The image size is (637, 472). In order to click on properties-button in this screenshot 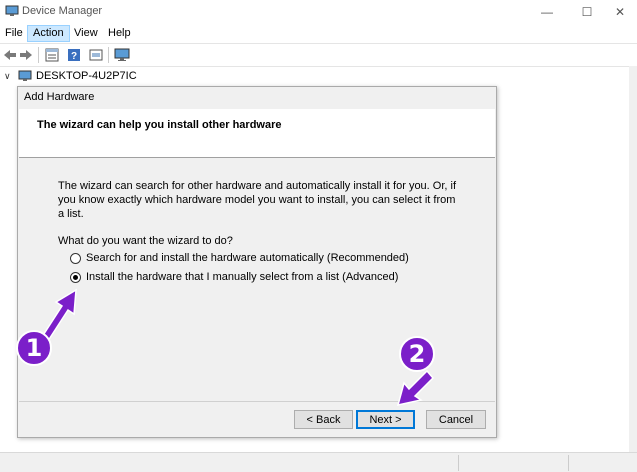, I will do `click(52, 55)`.